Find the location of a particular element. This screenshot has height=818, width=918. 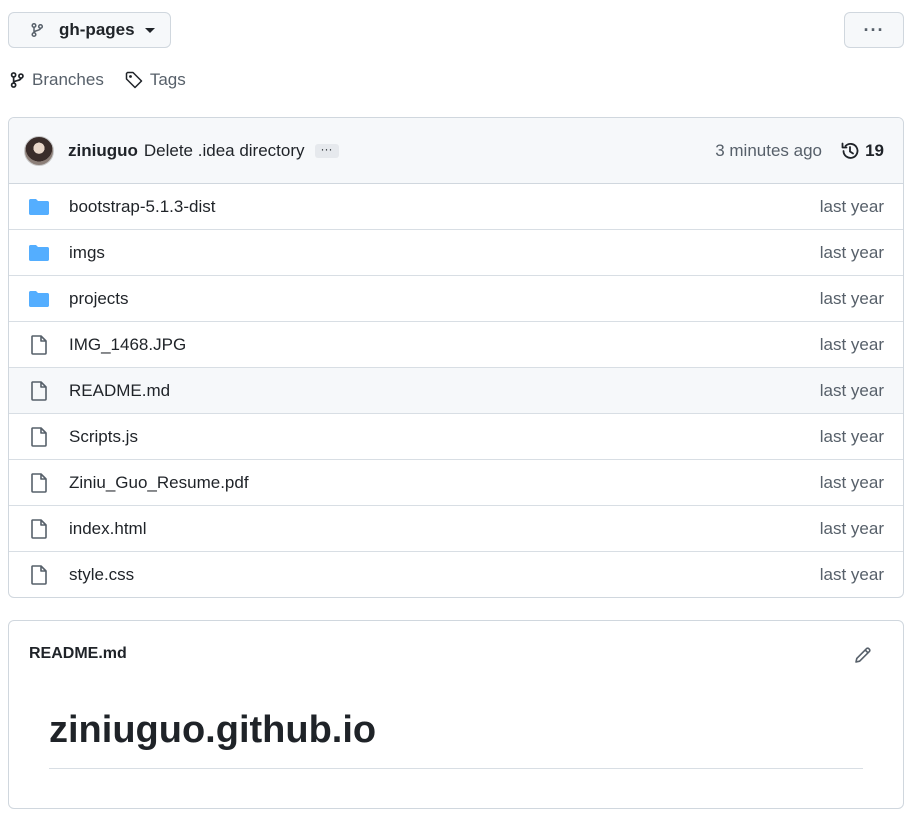

file-name: projects is located at coordinates (99, 299).